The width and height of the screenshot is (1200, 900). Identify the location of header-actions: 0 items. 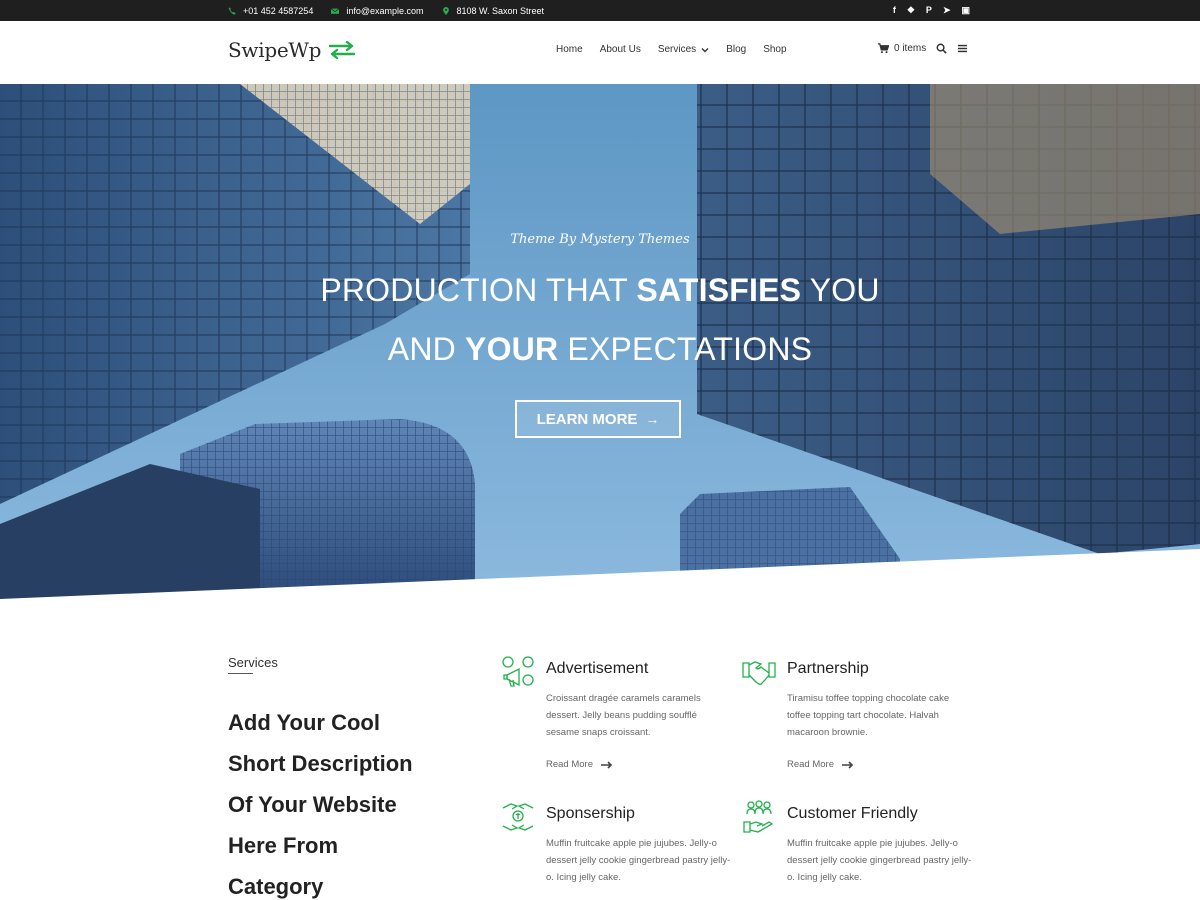
(923, 48).